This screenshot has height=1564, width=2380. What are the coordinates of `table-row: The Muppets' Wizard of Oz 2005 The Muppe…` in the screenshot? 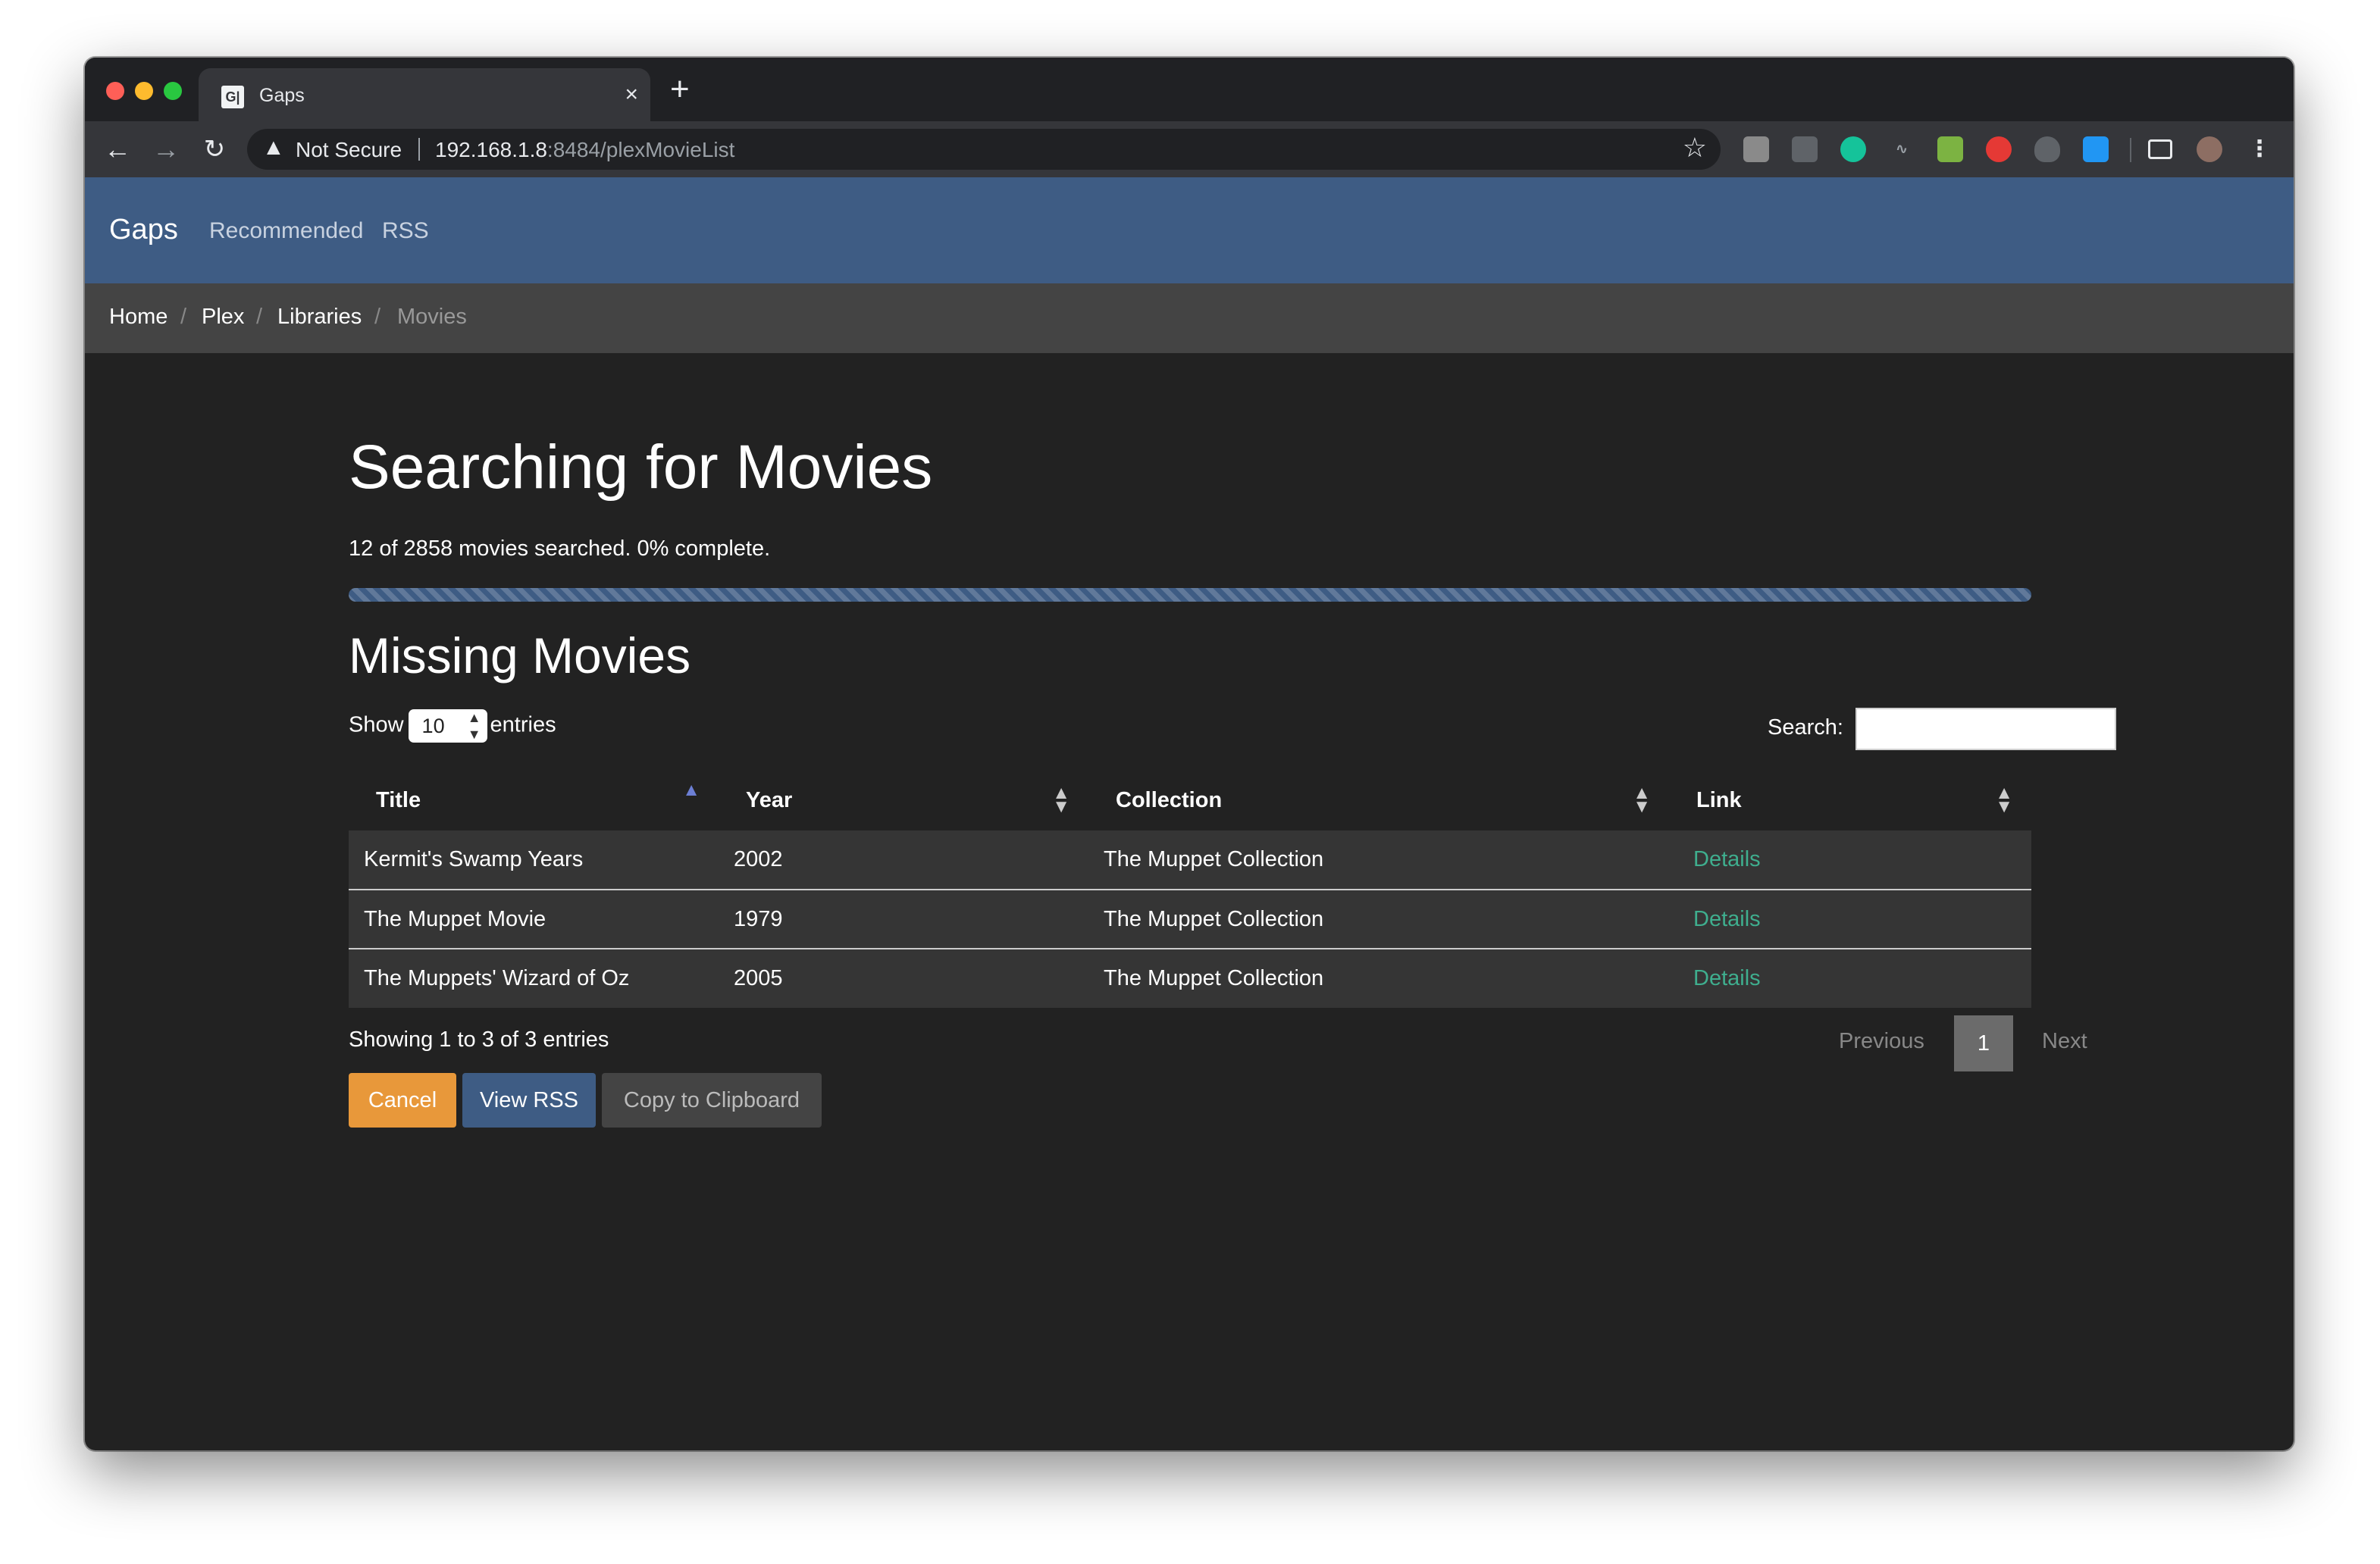 It's located at (1190, 978).